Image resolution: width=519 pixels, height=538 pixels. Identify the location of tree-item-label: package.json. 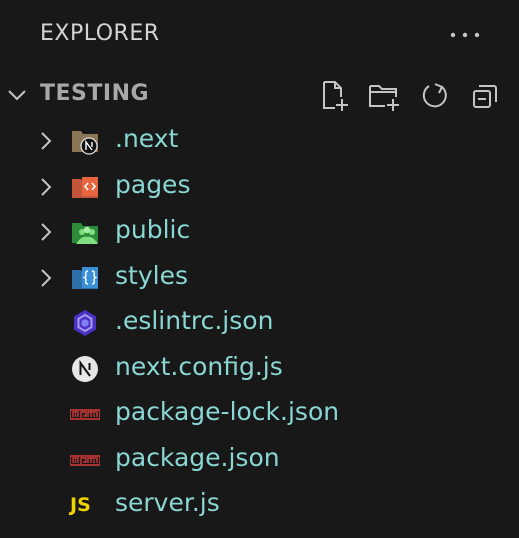
(197, 457).